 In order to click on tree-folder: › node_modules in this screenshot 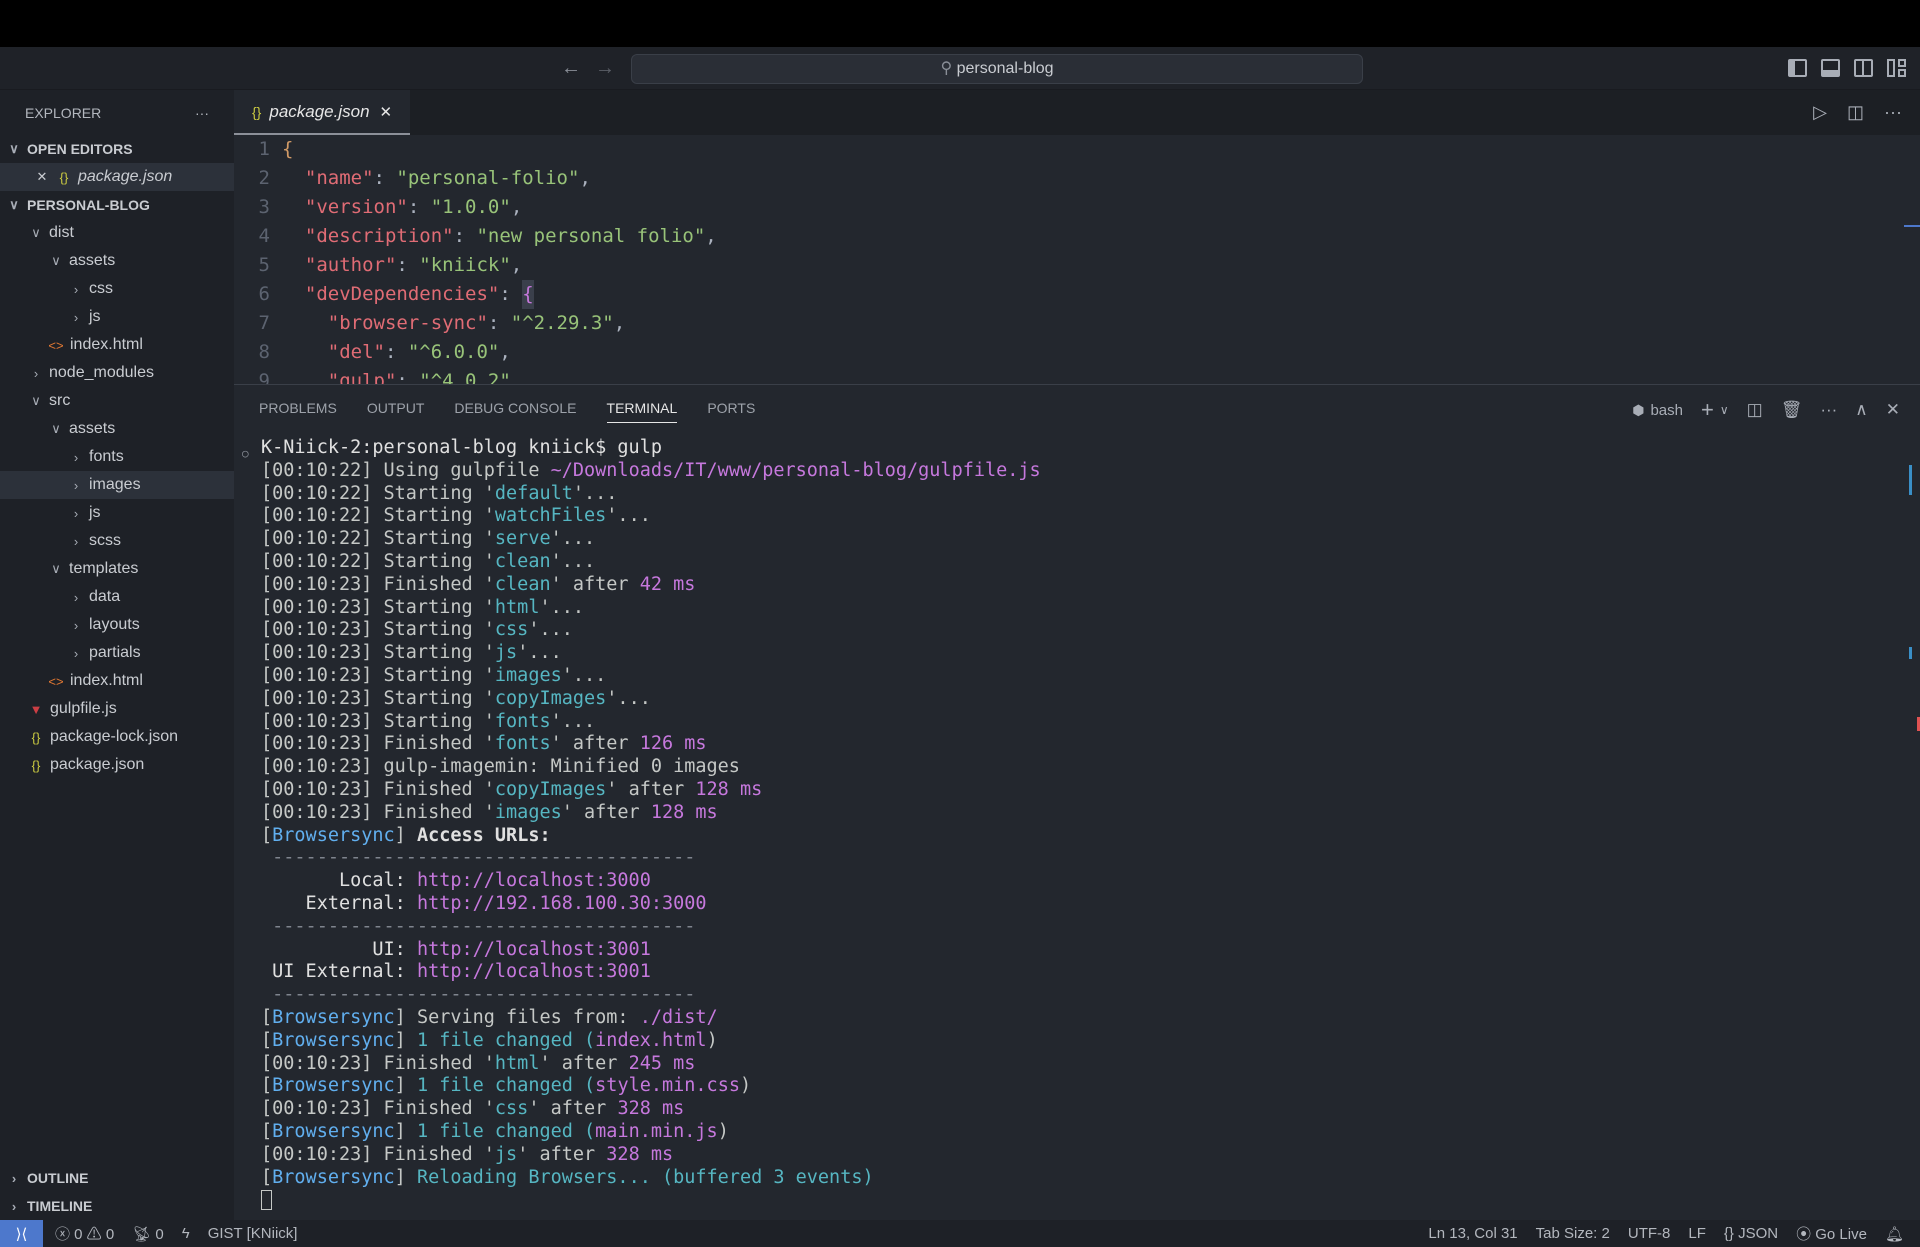, I will do `click(117, 373)`.